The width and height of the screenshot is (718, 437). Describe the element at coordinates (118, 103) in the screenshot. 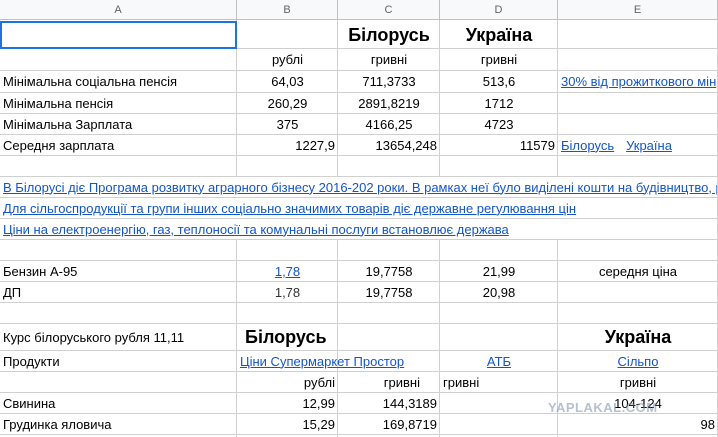

I see `label-min-pension: Мінімальна пенсія` at that location.